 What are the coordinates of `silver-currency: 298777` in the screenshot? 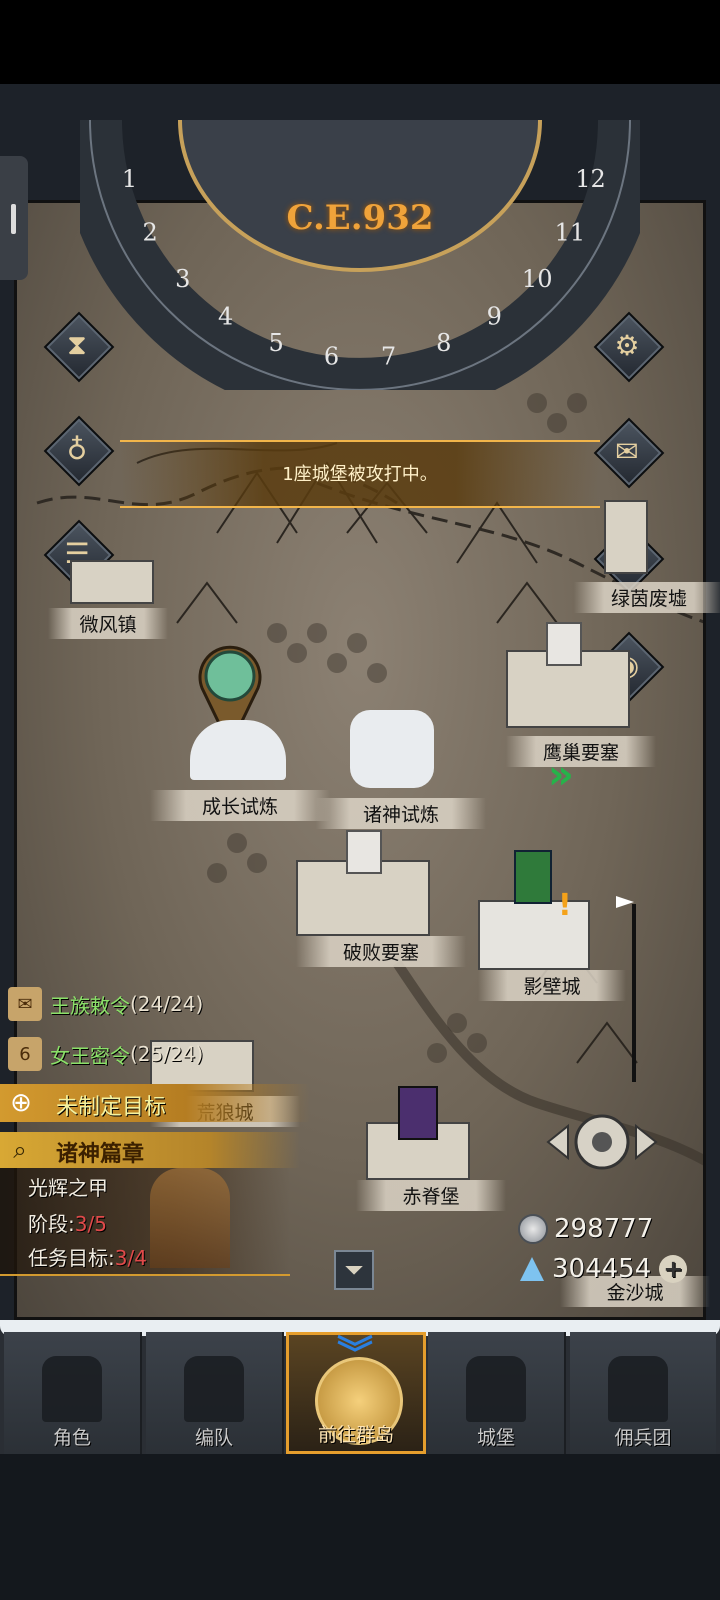 It's located at (585, 1229).